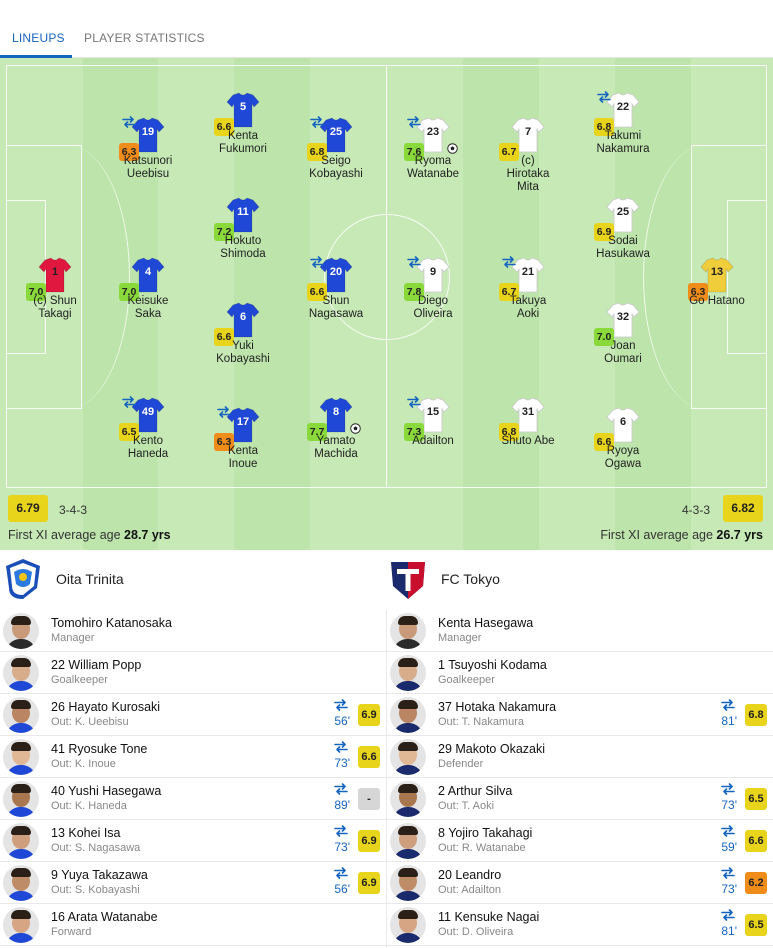 The image size is (773, 948). What do you see at coordinates (90, 722) in the screenshot?
I see `bench-player-detail: Out: K. Ueebisu` at bounding box center [90, 722].